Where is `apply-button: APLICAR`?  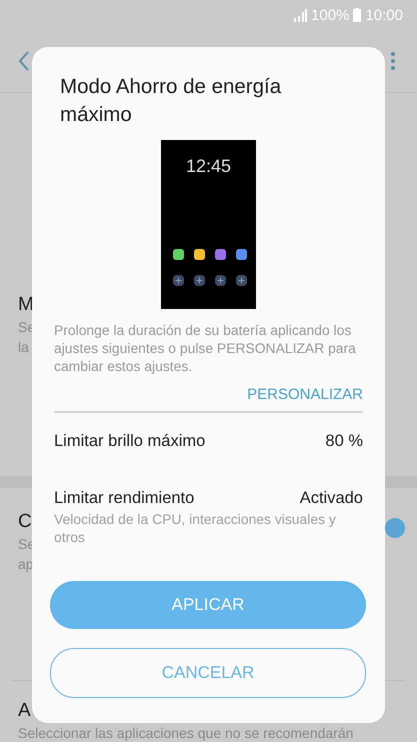 apply-button: APLICAR is located at coordinates (208, 605).